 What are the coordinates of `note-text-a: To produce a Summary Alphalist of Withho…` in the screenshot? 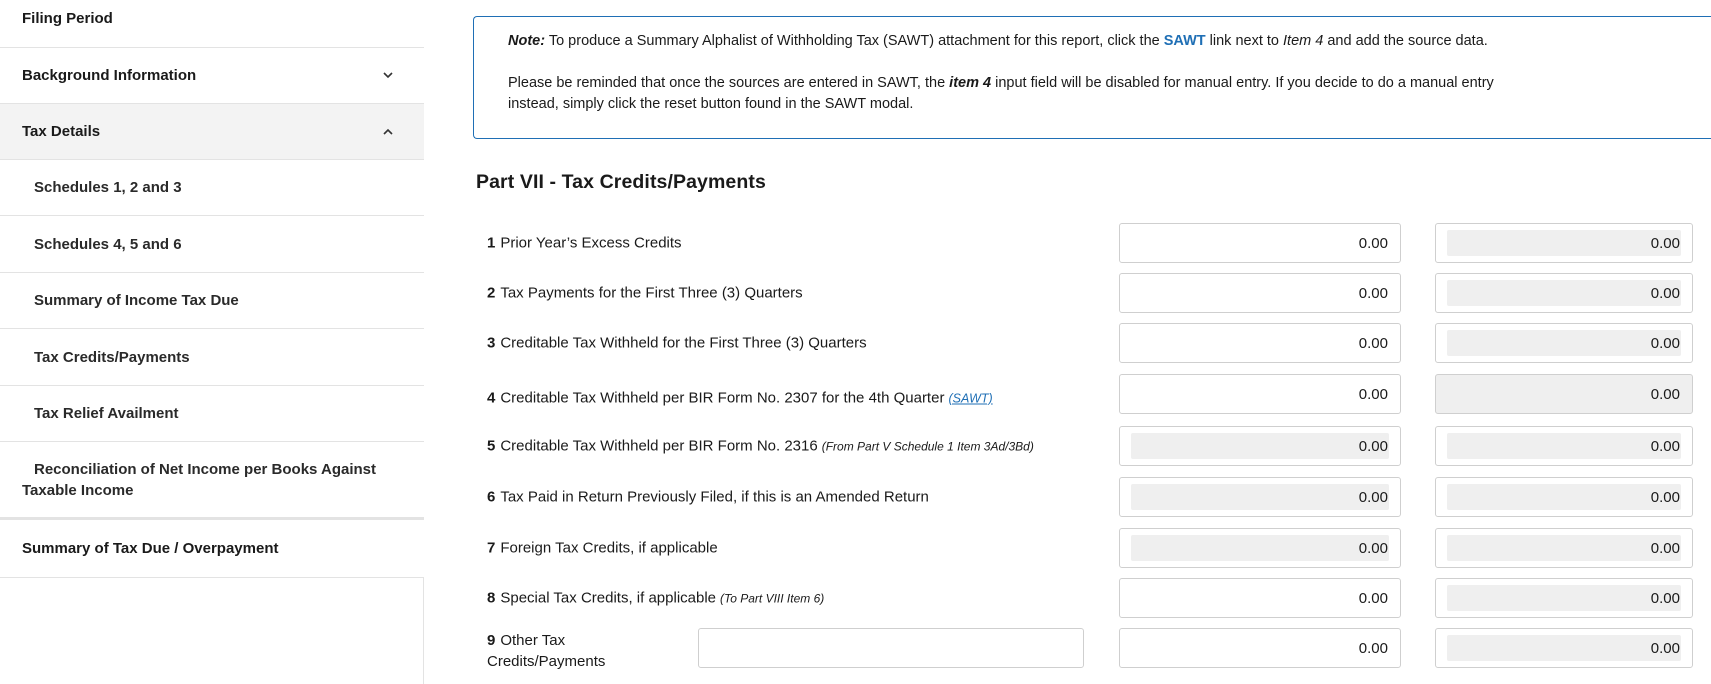 It's located at (854, 41).